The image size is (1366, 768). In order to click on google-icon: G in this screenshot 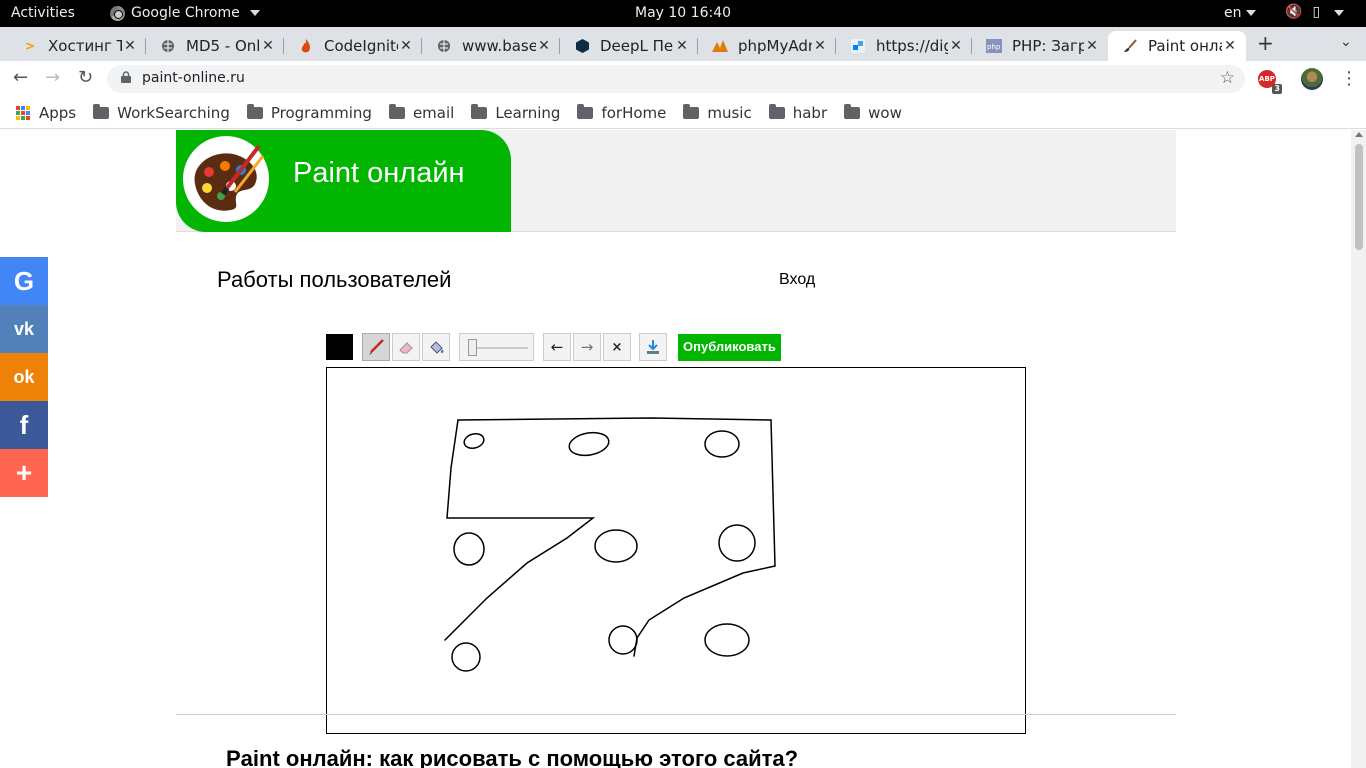, I will do `click(24, 280)`.